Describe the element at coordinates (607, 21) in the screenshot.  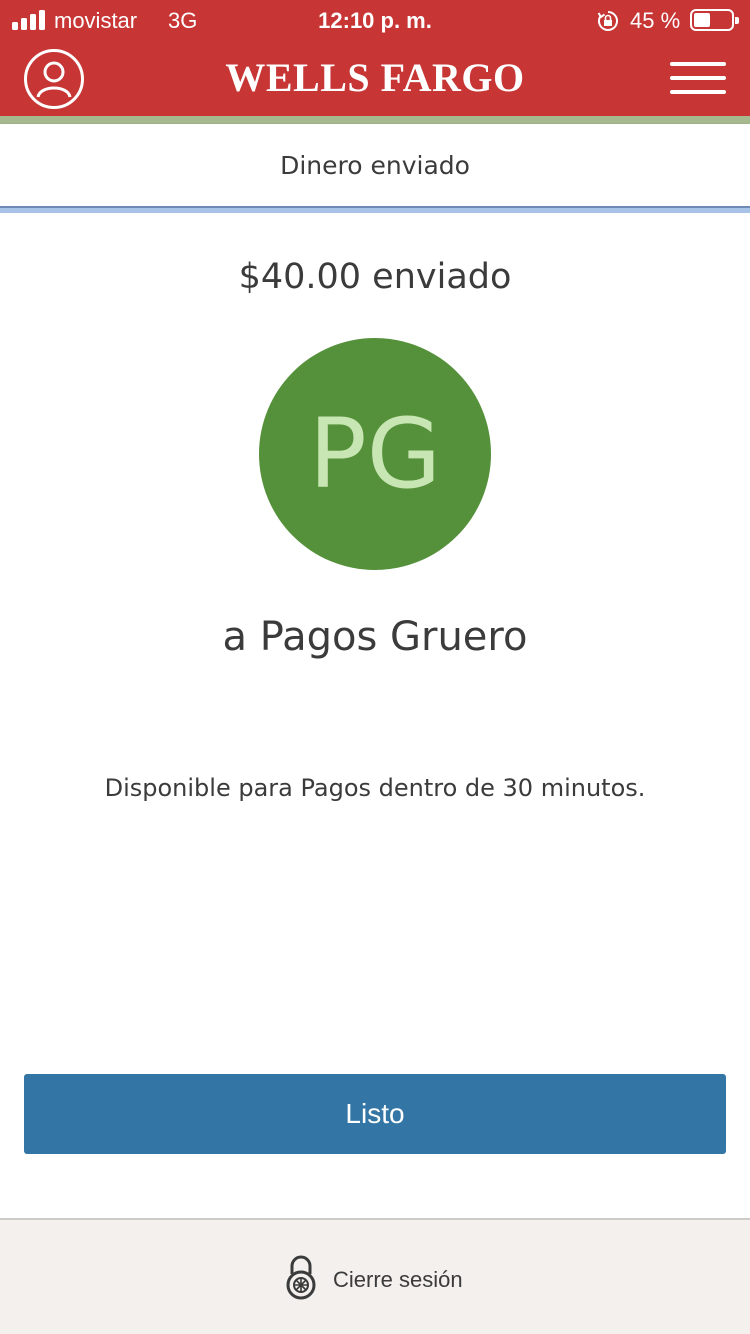
I see `orientation-lock-icon` at that location.